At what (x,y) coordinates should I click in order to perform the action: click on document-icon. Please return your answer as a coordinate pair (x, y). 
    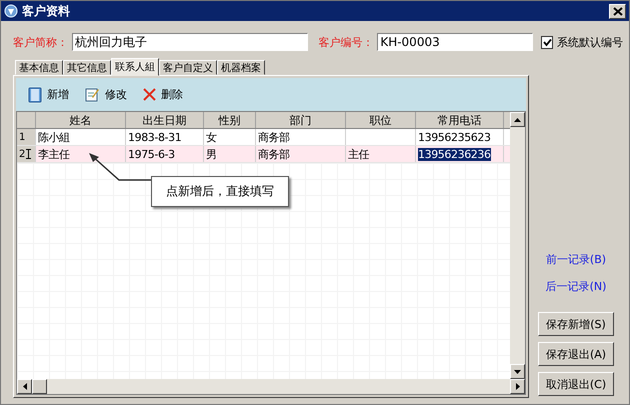
    Looking at the image, I should click on (35, 94).